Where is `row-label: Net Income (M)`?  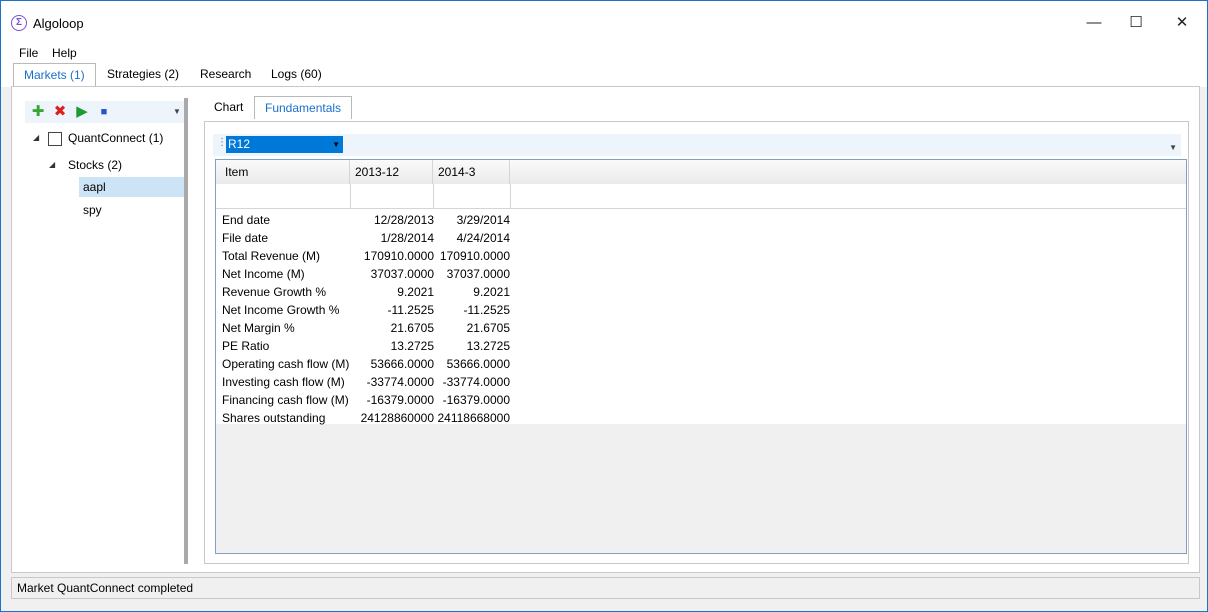
row-label: Net Income (M) is located at coordinates (263, 274).